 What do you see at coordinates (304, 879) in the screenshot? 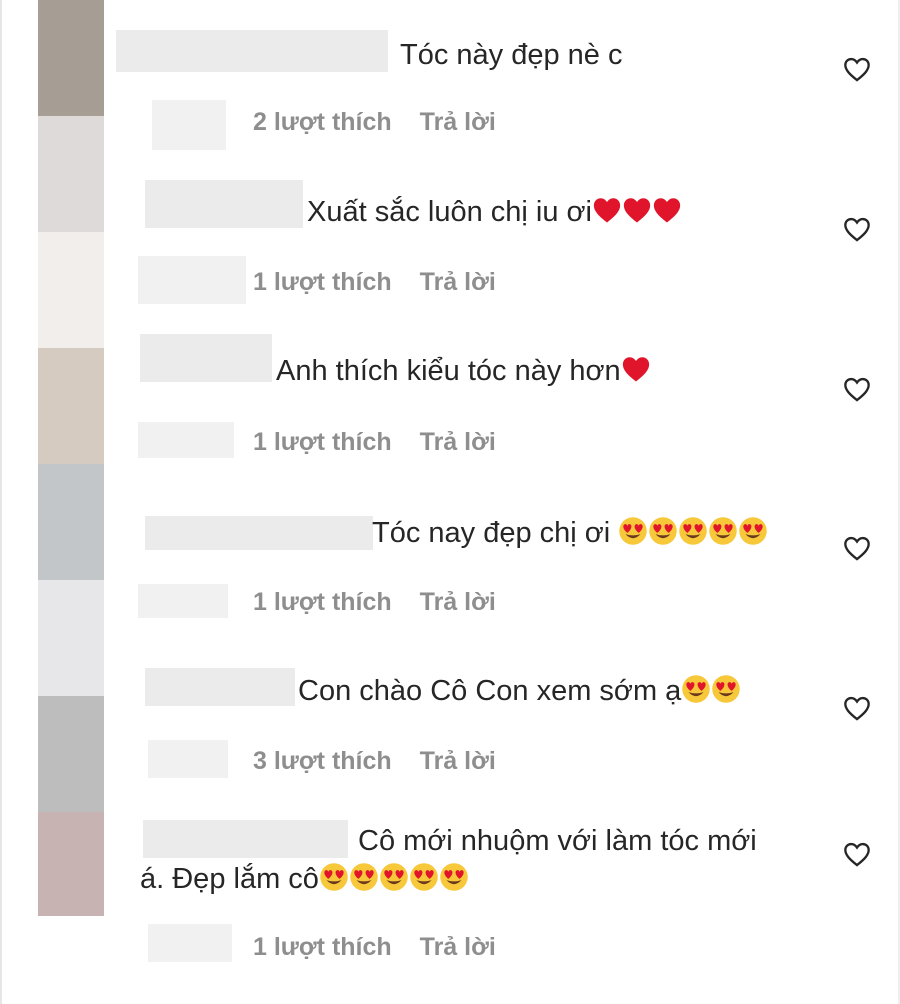
I see `comment-text-line2: á. Đẹp lắm cô` at bounding box center [304, 879].